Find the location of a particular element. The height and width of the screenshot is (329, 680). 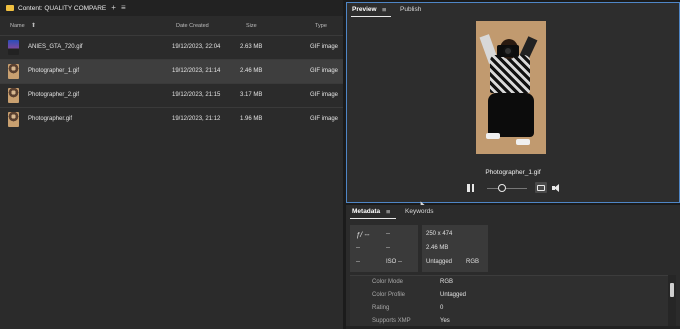

file-size: 3.17 MB is located at coordinates (251, 95).